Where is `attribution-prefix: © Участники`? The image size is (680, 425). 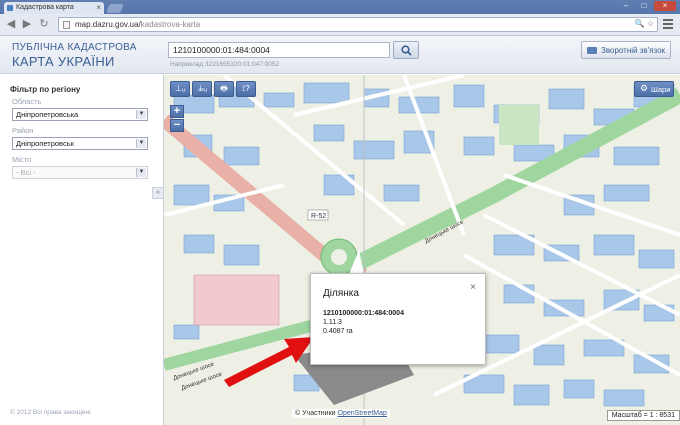 attribution-prefix: © Участники is located at coordinates (315, 413).